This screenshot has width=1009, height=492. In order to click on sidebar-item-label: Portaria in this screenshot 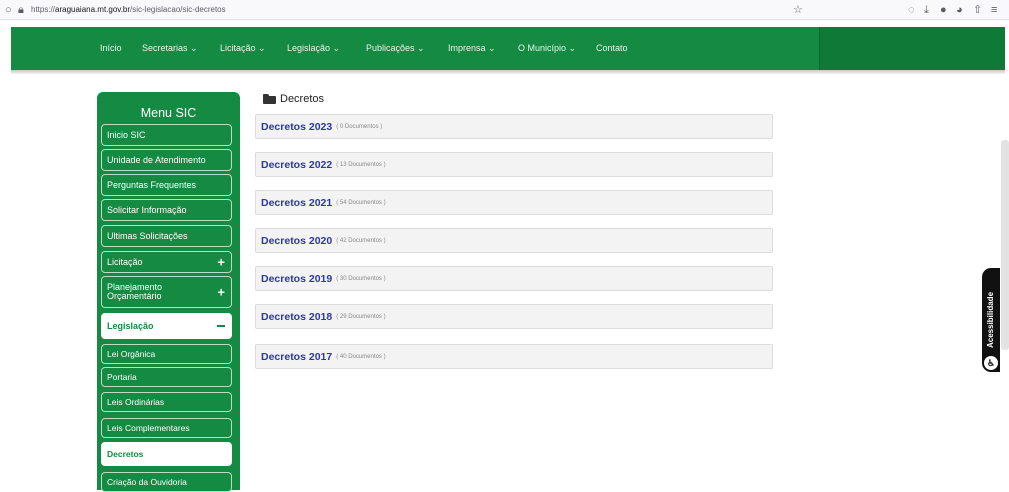, I will do `click(122, 377)`.